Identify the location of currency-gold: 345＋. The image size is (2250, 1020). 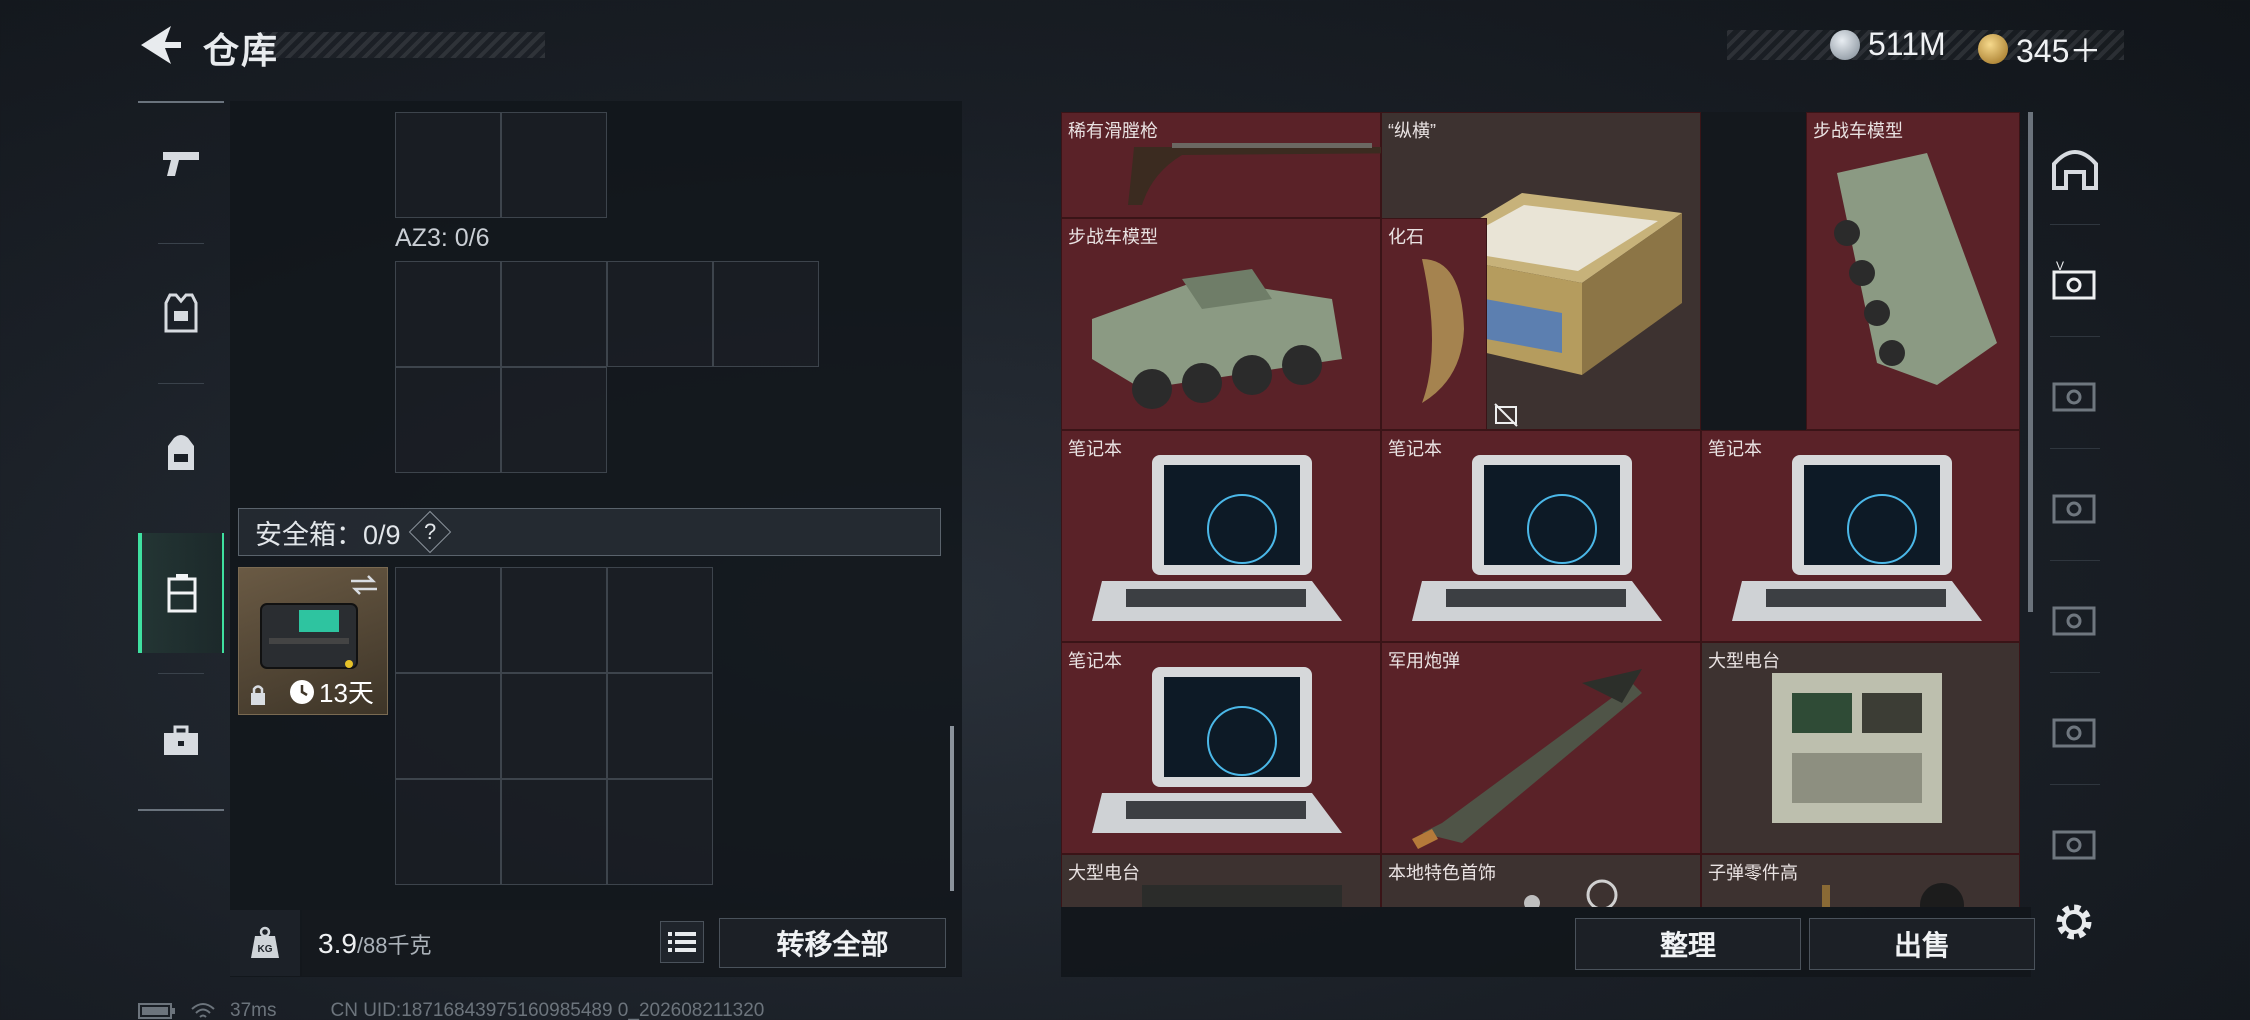
(2039, 49).